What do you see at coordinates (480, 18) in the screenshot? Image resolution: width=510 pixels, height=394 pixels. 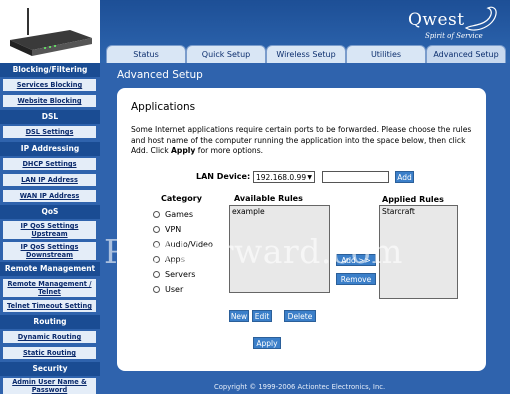 I see `swoosh-logo-icon` at bounding box center [480, 18].